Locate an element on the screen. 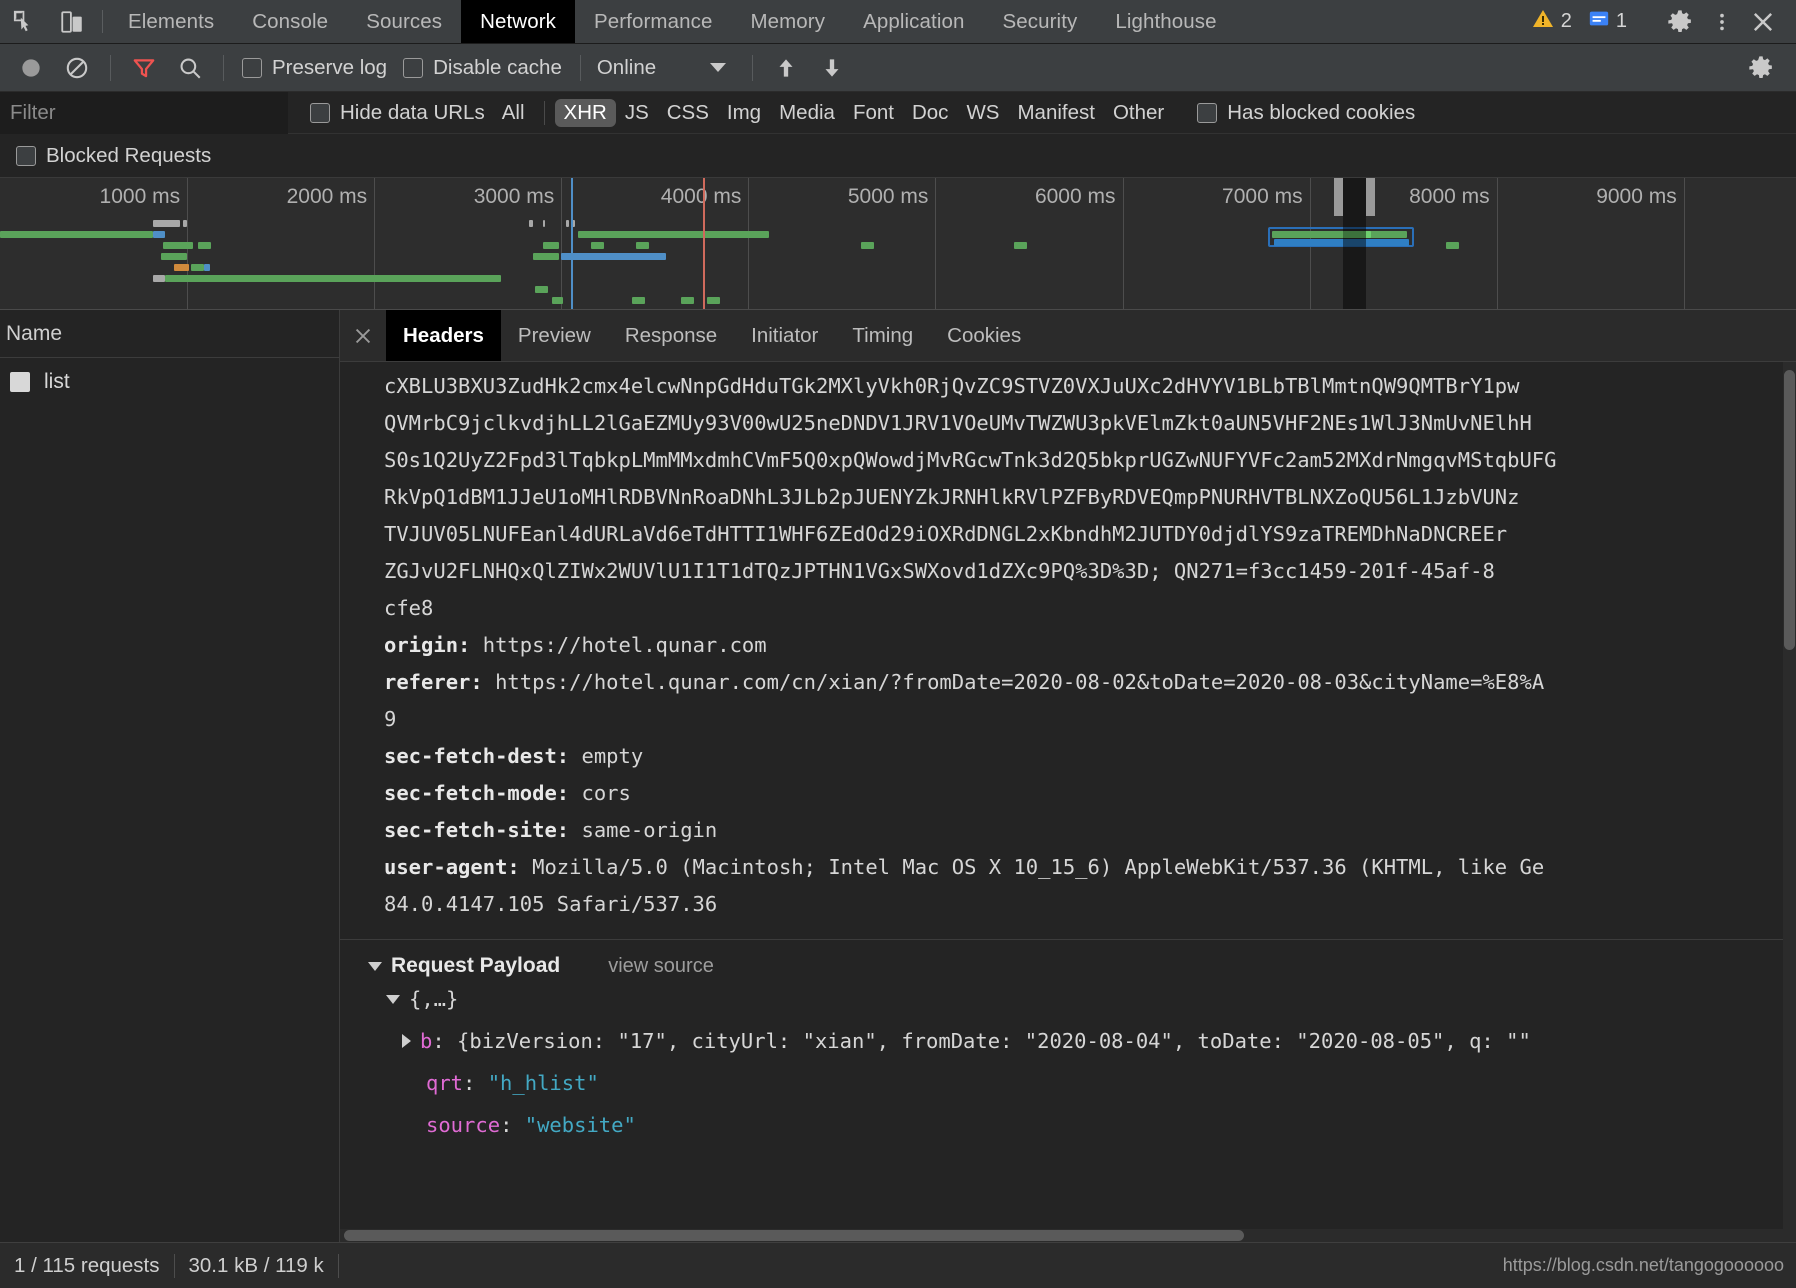 The width and height of the screenshot is (1796, 1288). tab-application: Application is located at coordinates (913, 21).